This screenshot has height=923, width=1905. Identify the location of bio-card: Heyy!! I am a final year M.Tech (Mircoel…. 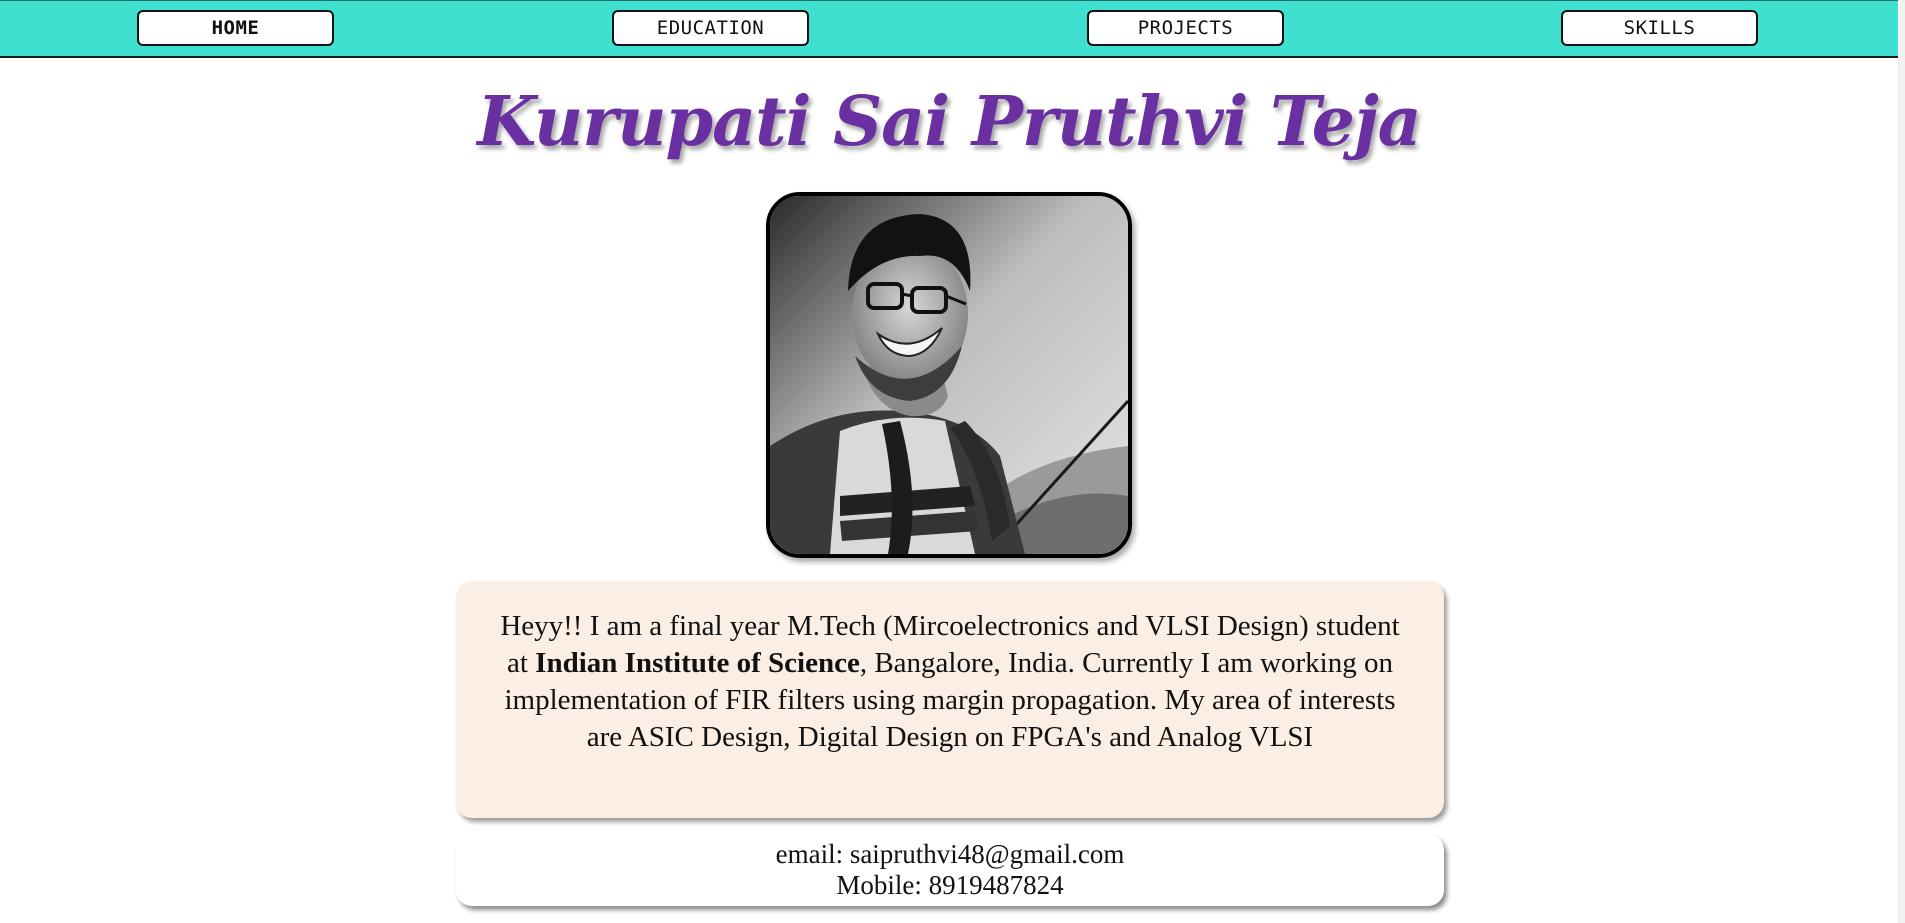
(950, 699).